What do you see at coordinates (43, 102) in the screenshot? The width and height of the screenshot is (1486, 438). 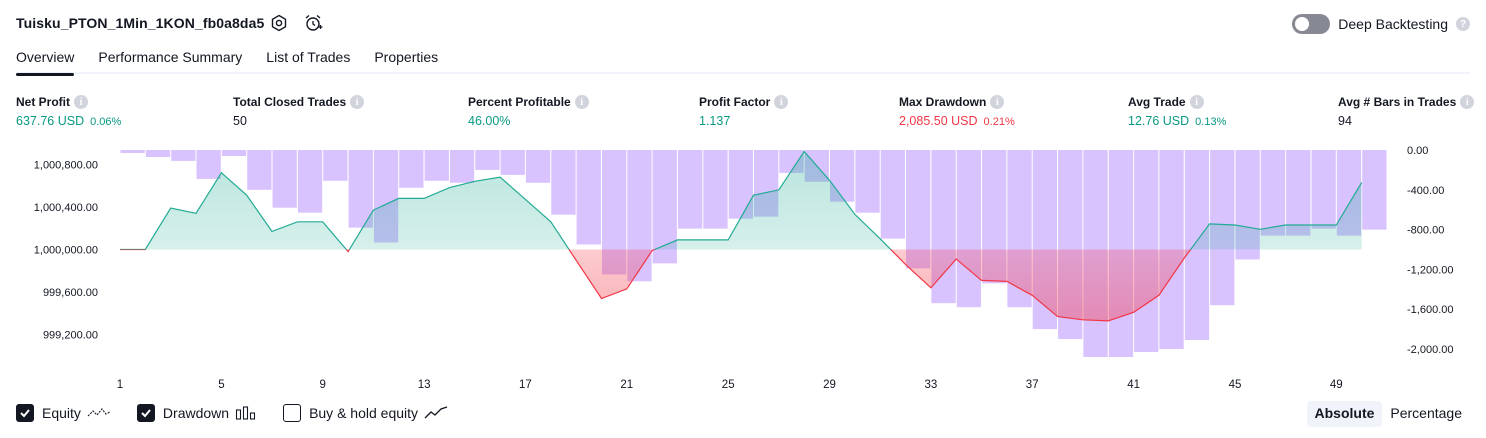 I see `metric-label: Net Profit` at bounding box center [43, 102].